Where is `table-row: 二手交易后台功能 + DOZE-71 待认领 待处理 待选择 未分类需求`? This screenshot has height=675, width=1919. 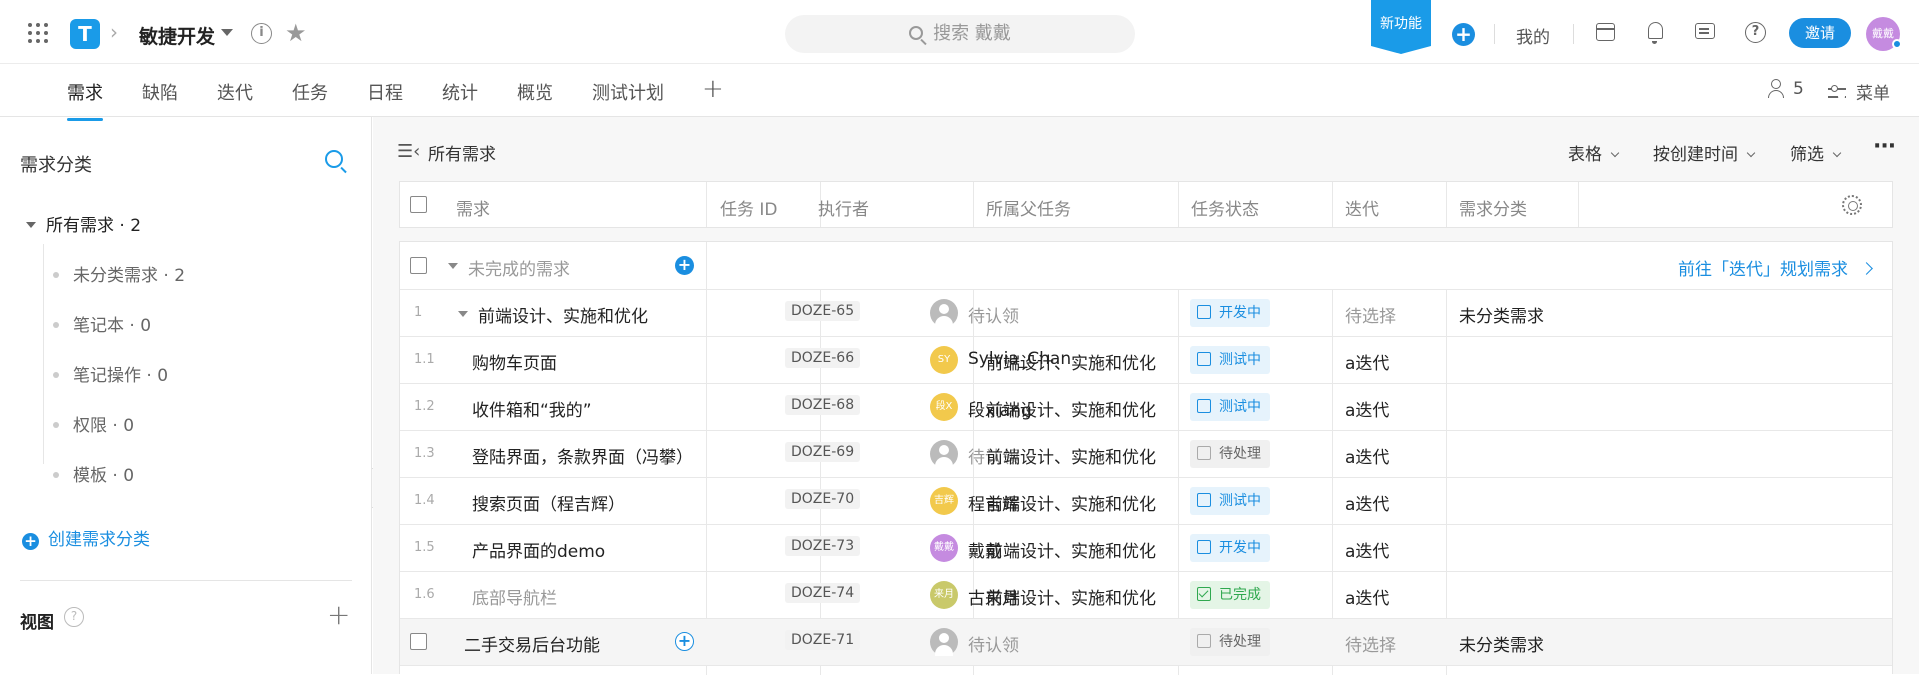 table-row: 二手交易后台功能 + DOZE-71 待认领 待处理 待选择 未分类需求 is located at coordinates (1146, 642).